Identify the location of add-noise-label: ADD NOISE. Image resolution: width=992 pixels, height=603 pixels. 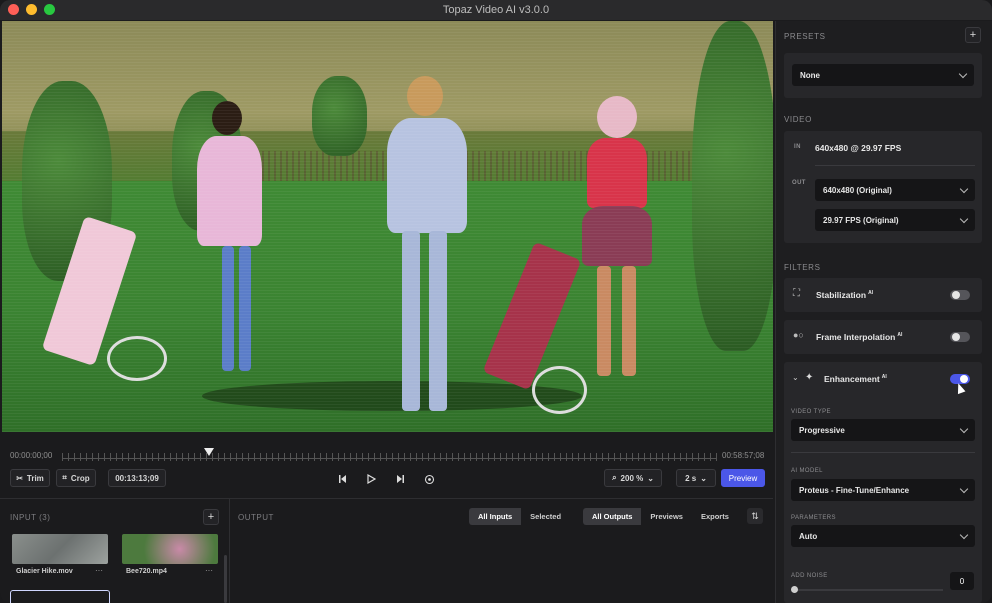
(809, 576).